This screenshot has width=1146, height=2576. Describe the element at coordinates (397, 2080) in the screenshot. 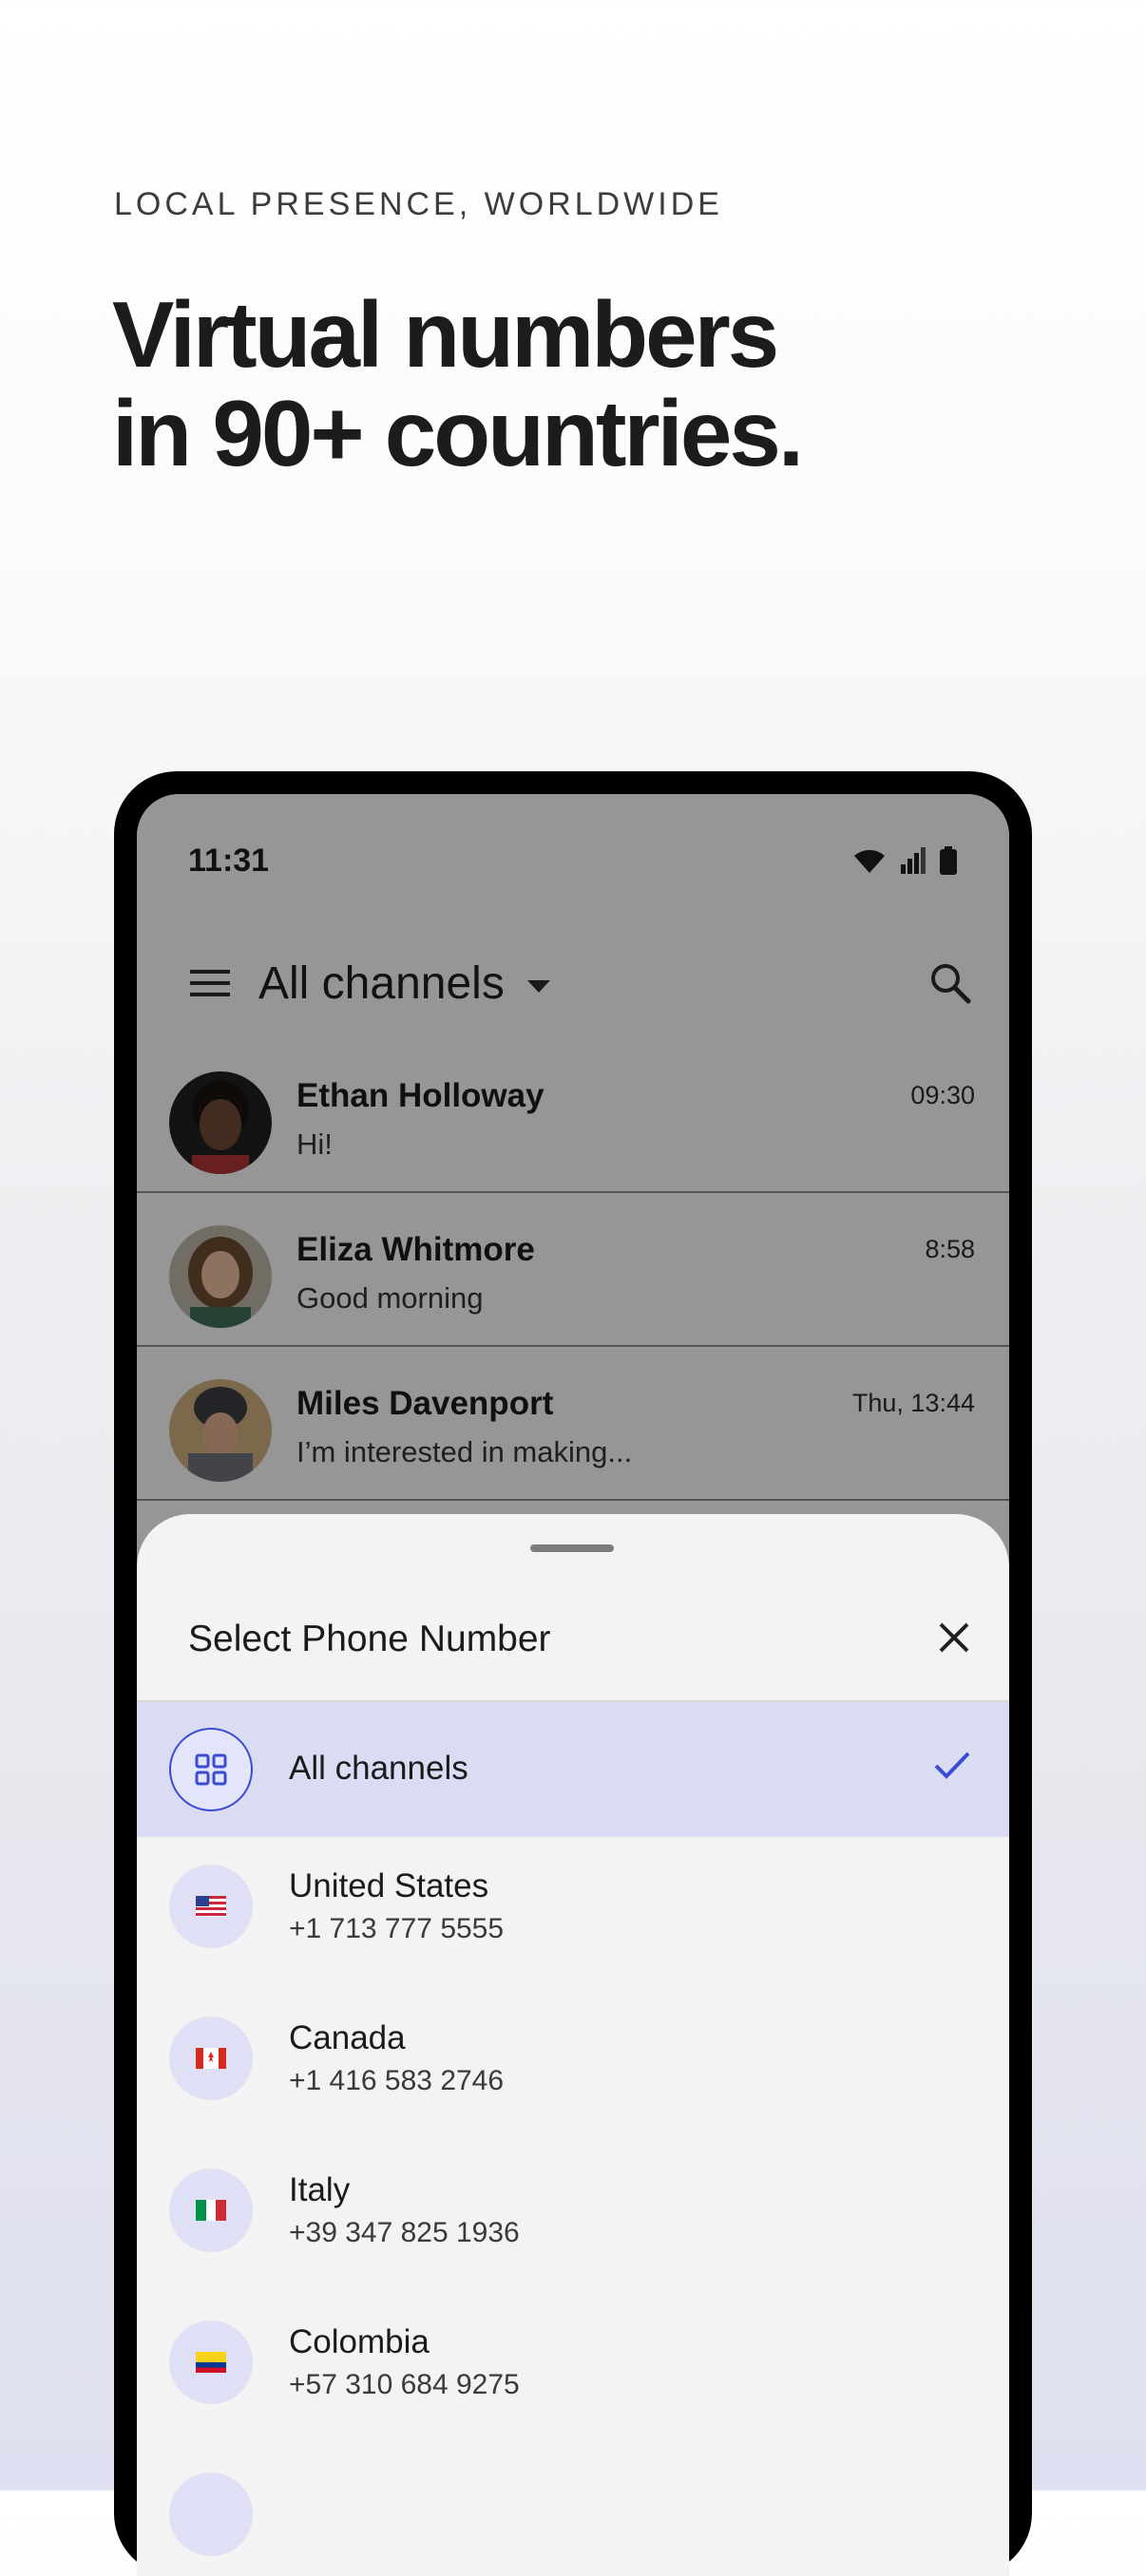

I see `option-phone-number: +1 416 583 2746` at that location.